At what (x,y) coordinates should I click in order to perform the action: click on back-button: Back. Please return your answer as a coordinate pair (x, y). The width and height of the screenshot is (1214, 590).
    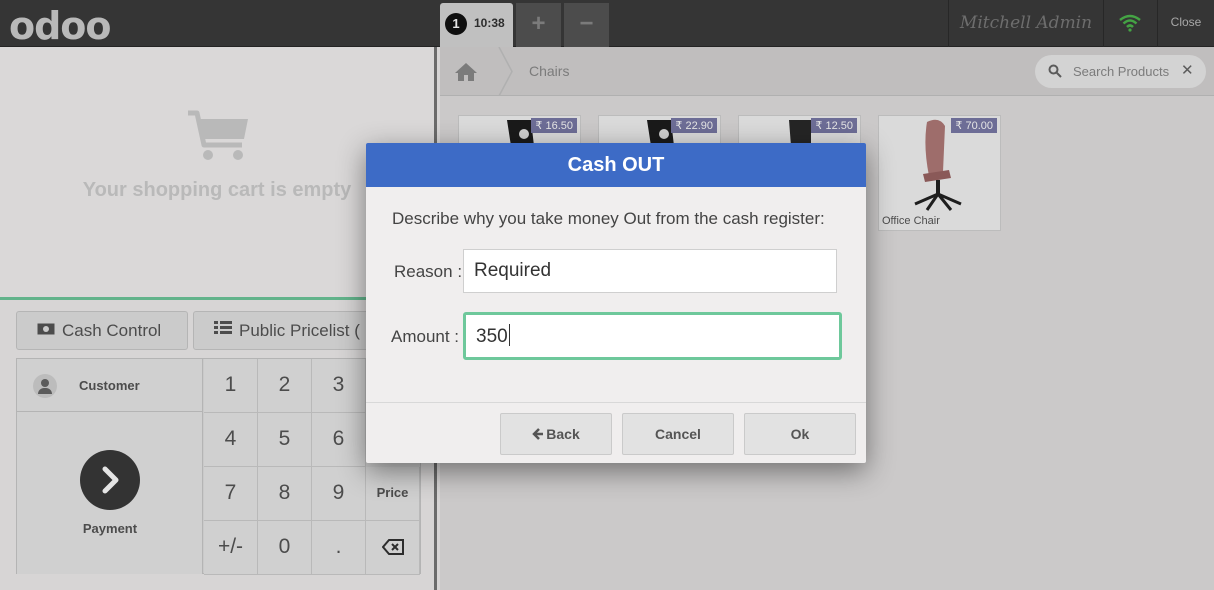
    Looking at the image, I should click on (556, 434).